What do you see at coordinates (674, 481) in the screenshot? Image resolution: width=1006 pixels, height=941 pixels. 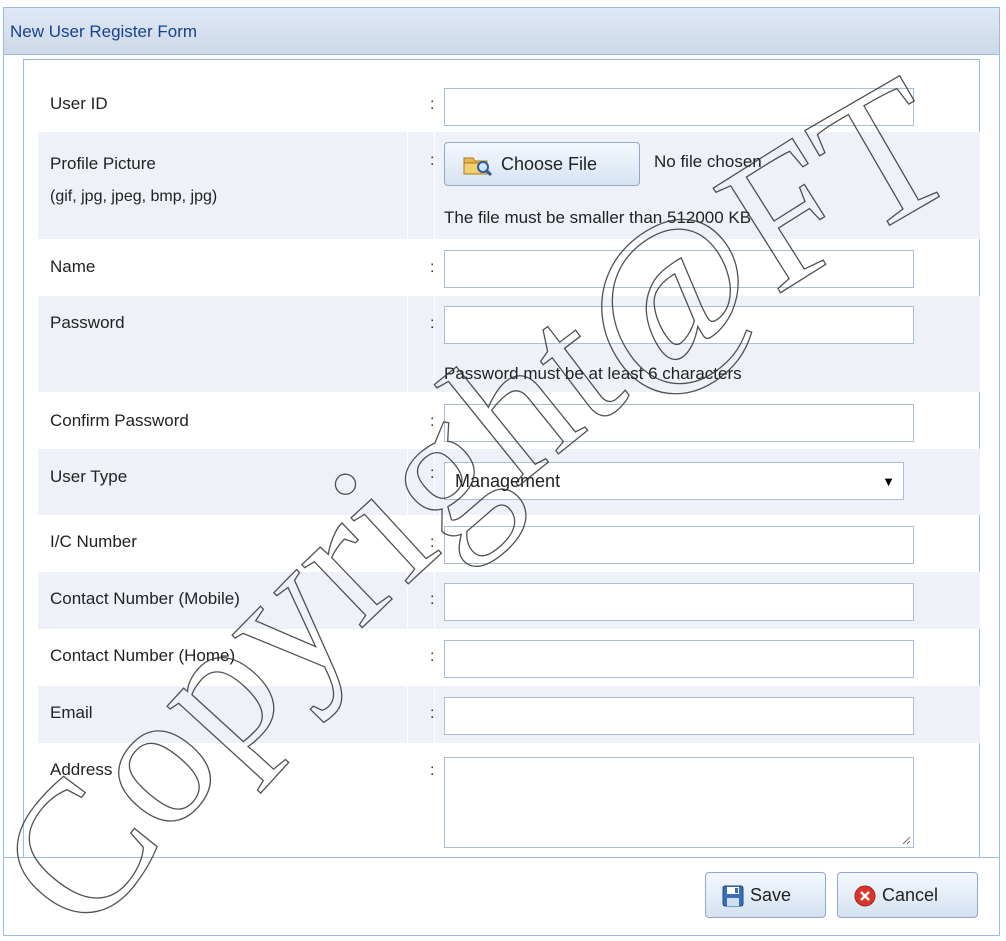 I see `user-type-select: Management ▼` at bounding box center [674, 481].